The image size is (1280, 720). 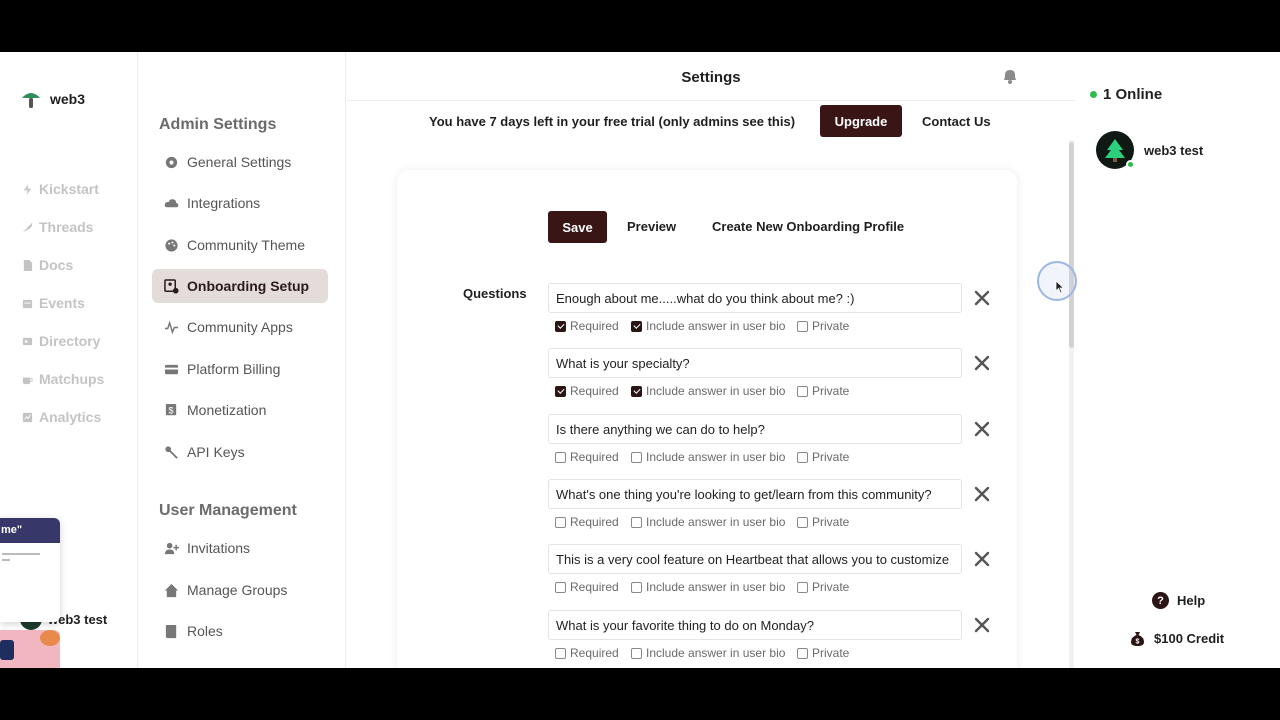 I want to click on nav-item-label: Matchups, so click(x=72, y=379).